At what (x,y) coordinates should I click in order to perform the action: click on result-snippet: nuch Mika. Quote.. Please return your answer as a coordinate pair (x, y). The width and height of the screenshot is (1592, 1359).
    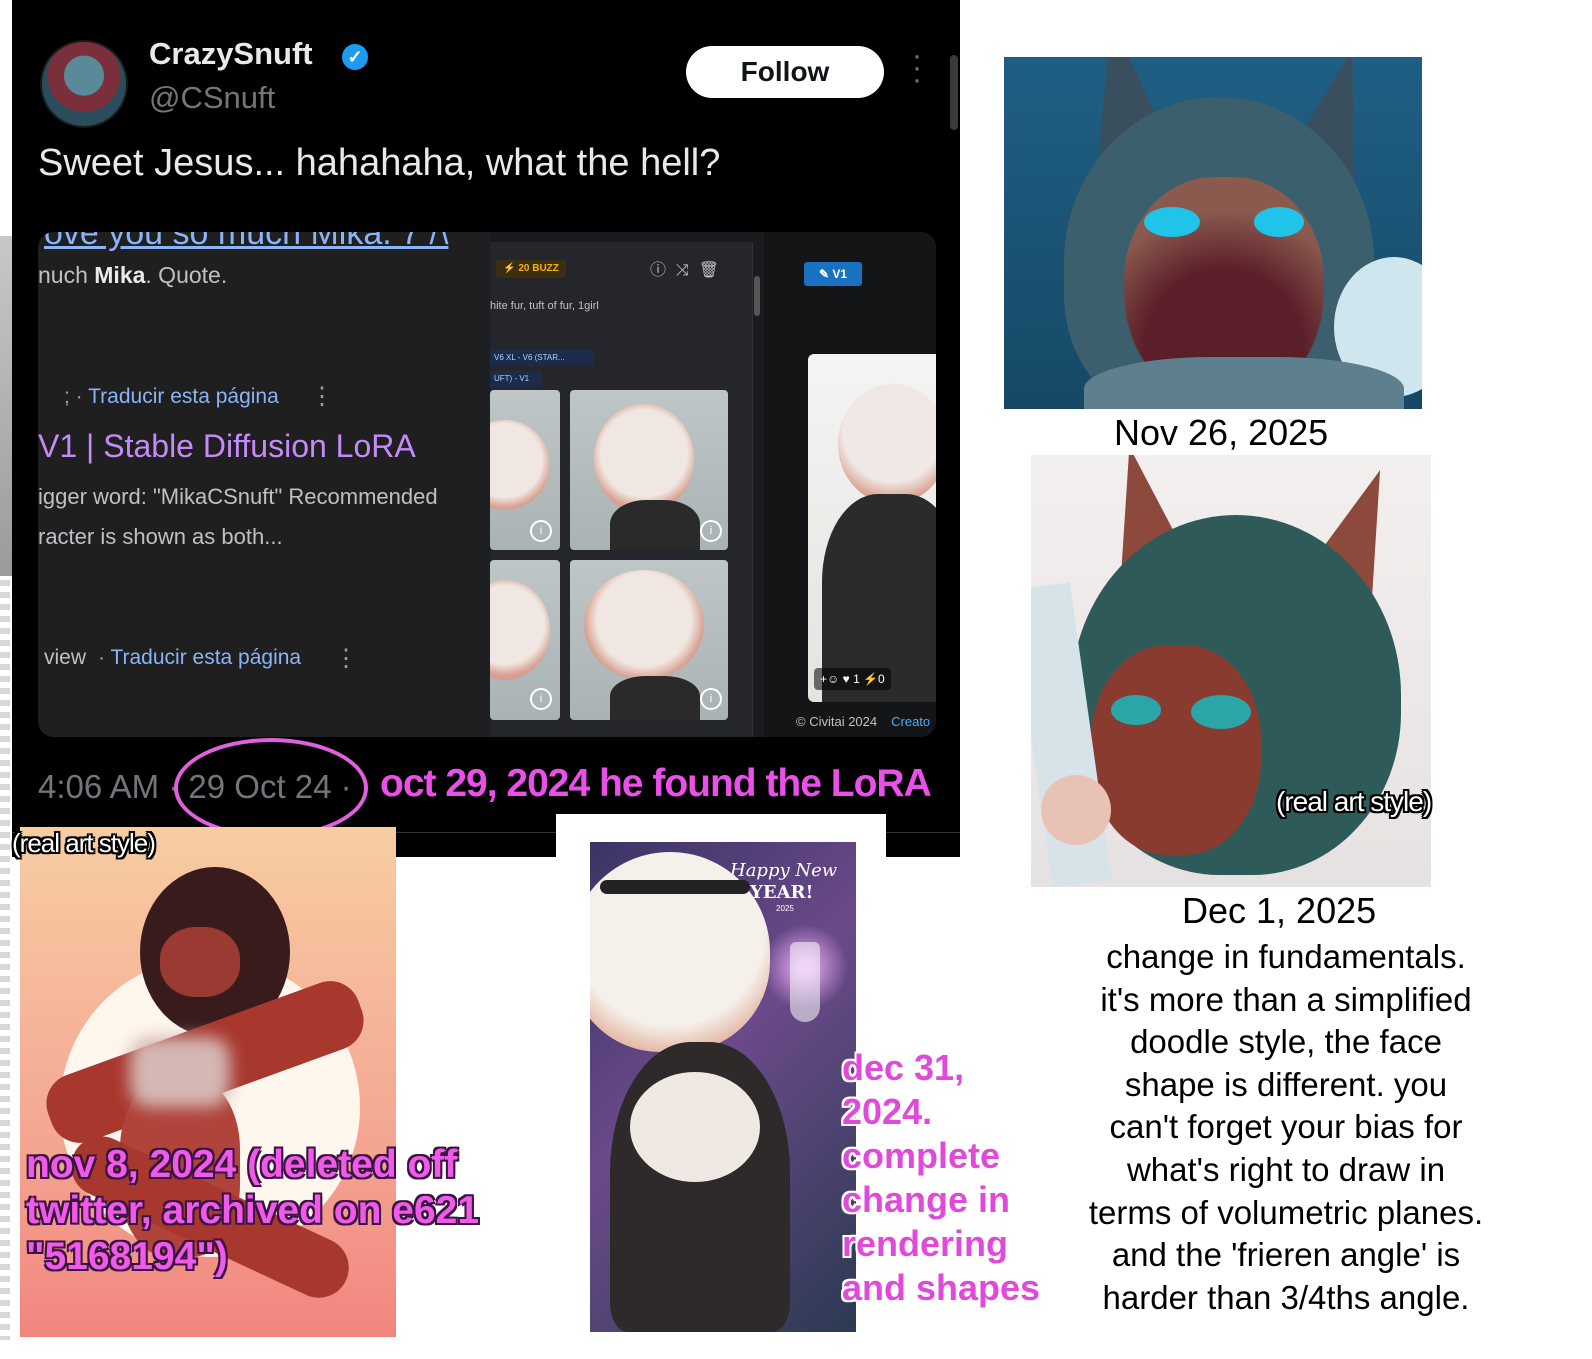
    Looking at the image, I should click on (132, 275).